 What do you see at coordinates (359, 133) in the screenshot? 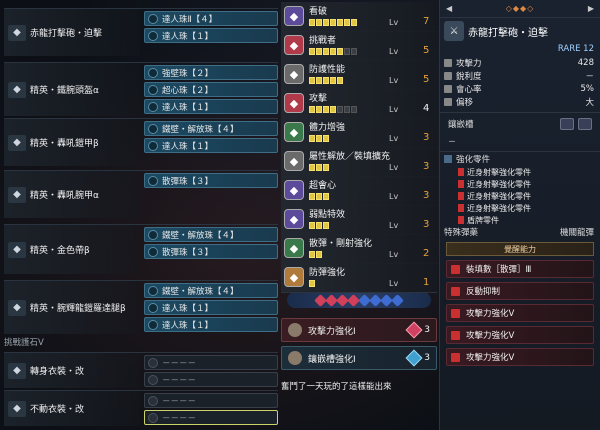
I see `skill-row: ◆ 體力增強 Lv 3` at bounding box center [359, 133].